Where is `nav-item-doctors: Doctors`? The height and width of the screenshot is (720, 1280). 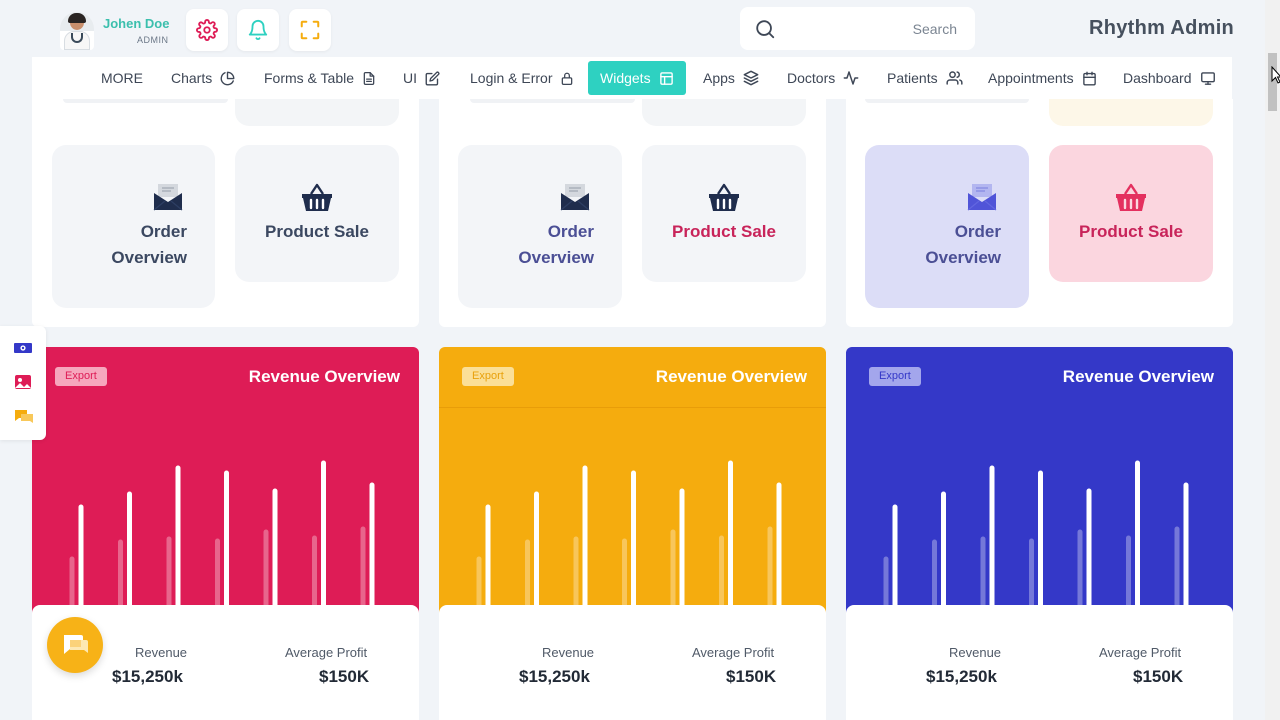 nav-item-doctors: Doctors is located at coordinates (823, 78).